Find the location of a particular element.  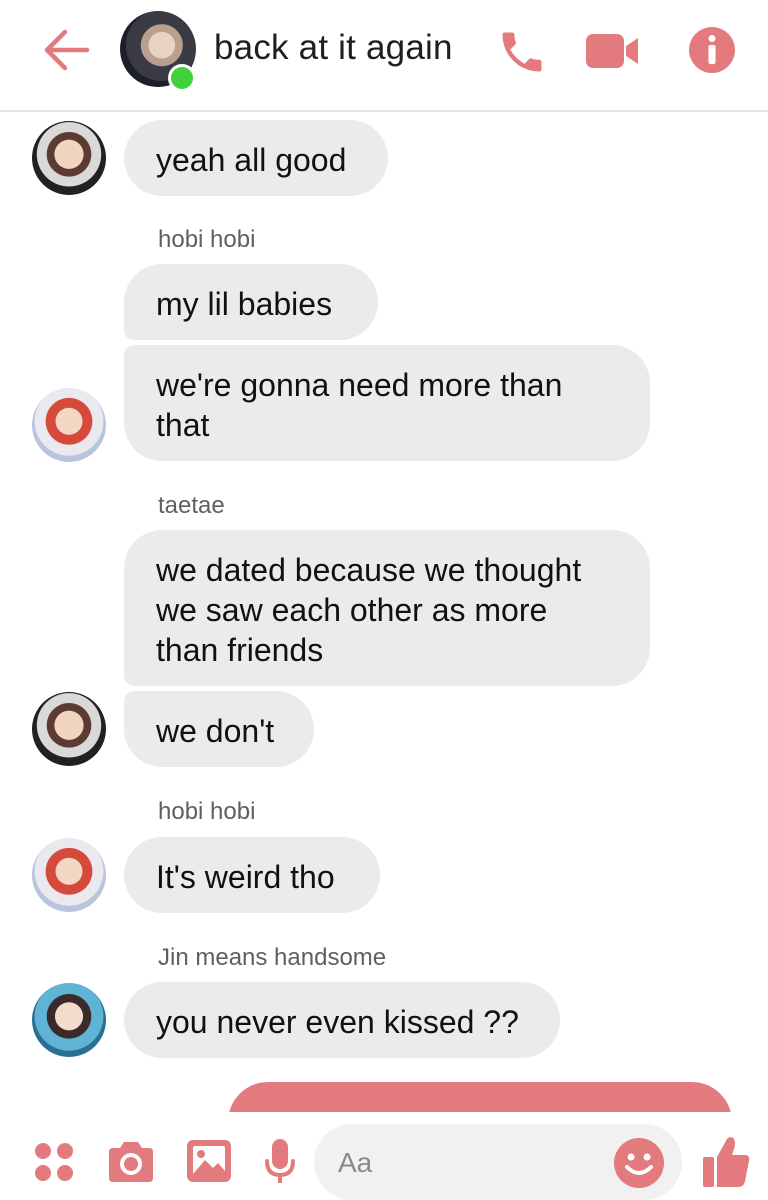

message-text: we don't is located at coordinates (215, 731).